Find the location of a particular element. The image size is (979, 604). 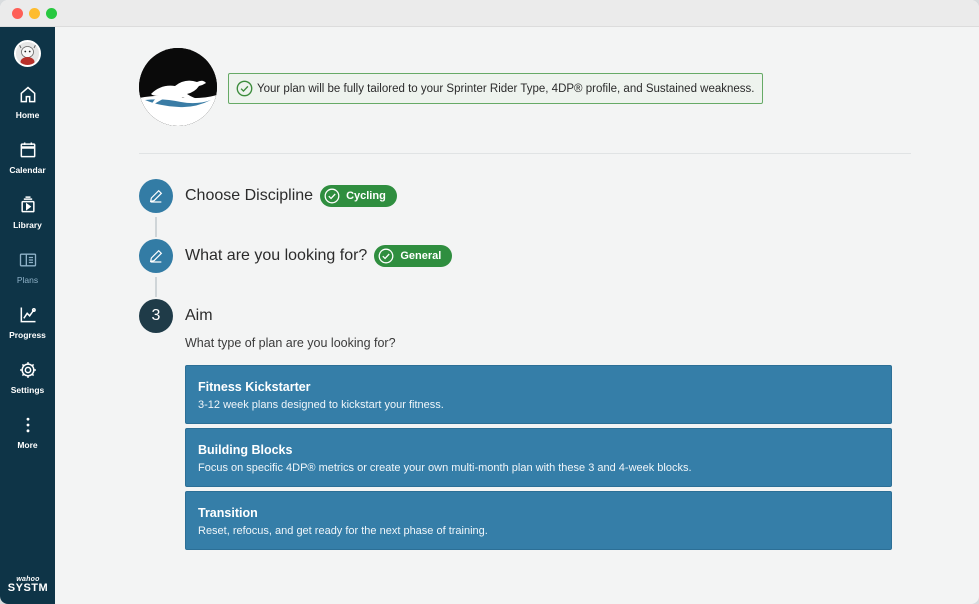

sidebar-item-label: Home is located at coordinates (27, 115).